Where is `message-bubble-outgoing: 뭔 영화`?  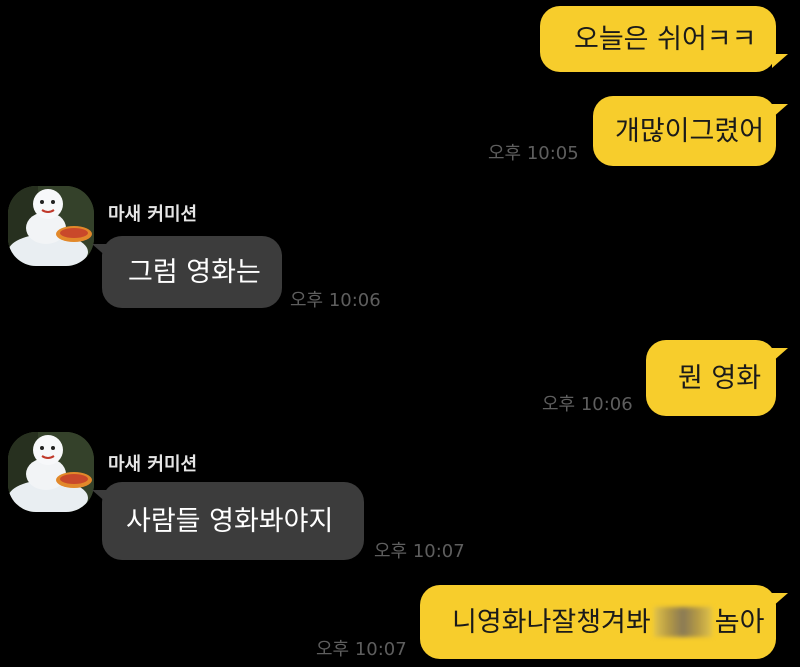 message-bubble-outgoing: 뭔 영화 is located at coordinates (711, 378).